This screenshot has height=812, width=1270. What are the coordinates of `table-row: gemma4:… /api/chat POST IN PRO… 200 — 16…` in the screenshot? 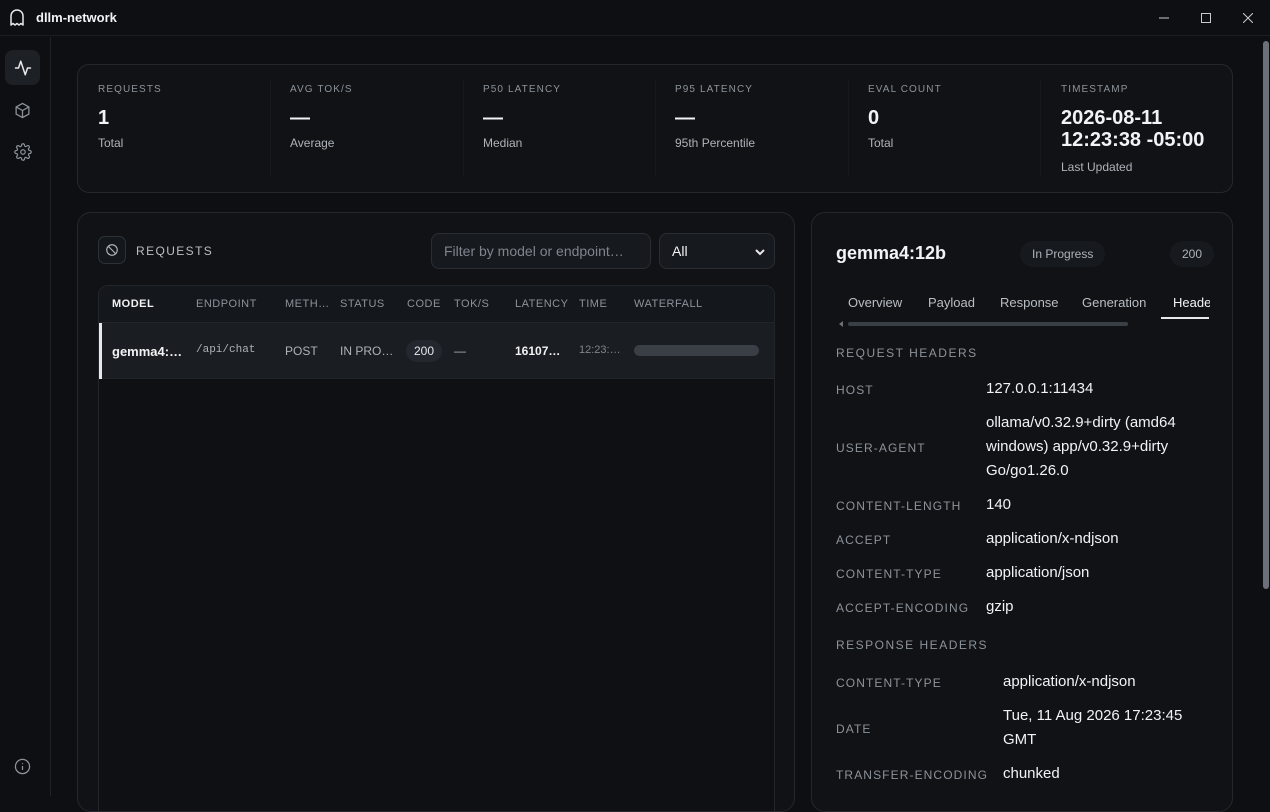 It's located at (436, 351).